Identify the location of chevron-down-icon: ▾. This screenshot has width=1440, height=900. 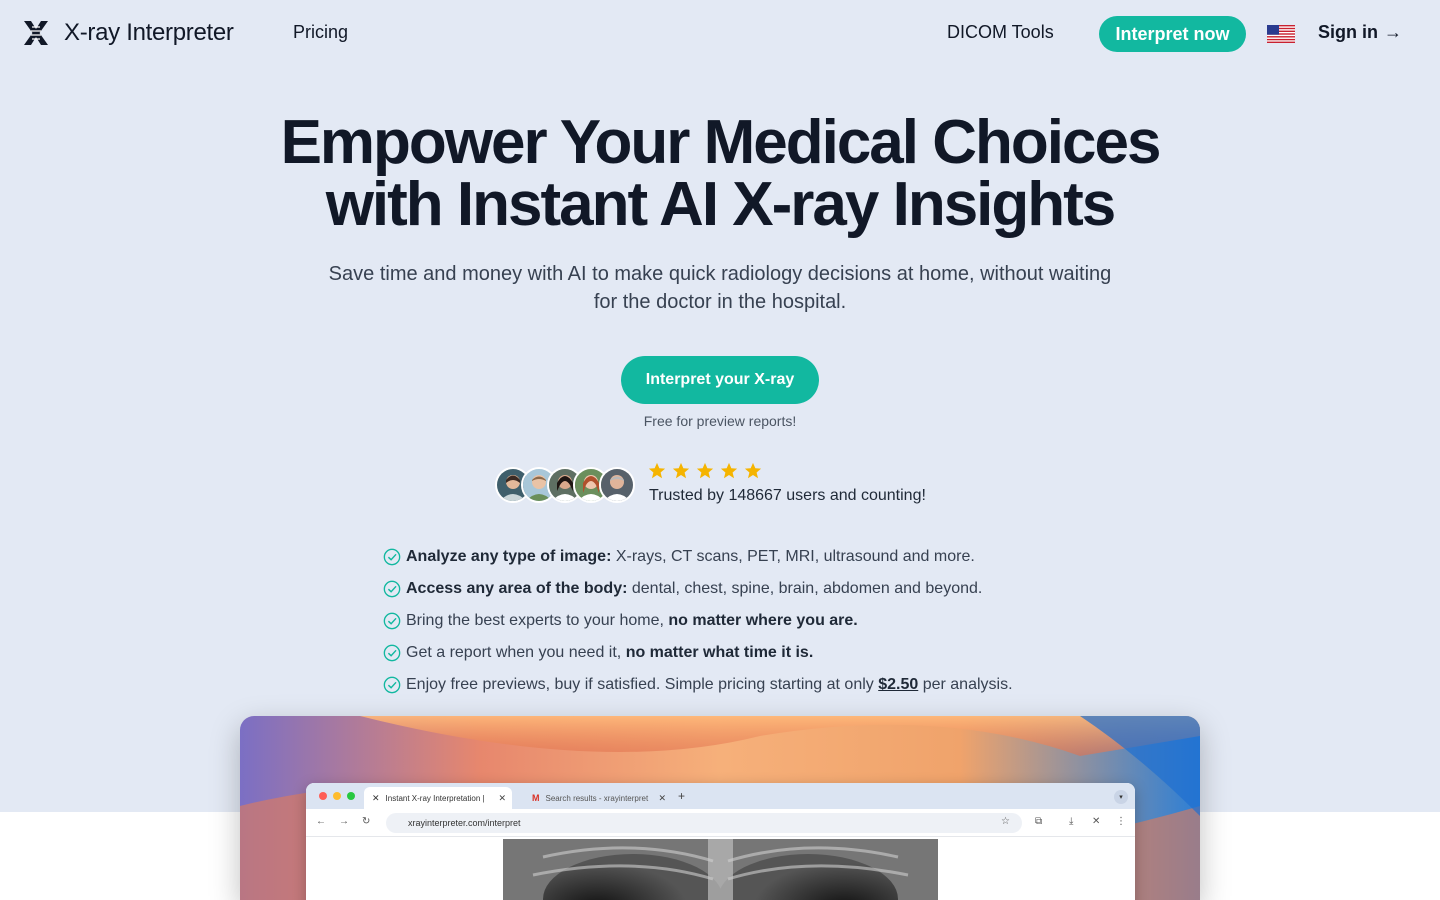
(1121, 797).